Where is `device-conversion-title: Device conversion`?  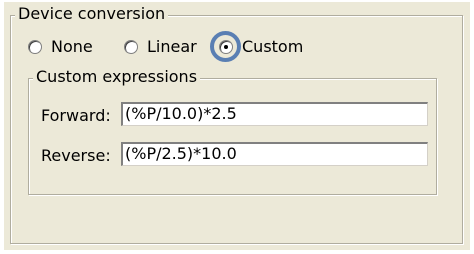
device-conversion-title: Device conversion is located at coordinates (92, 14).